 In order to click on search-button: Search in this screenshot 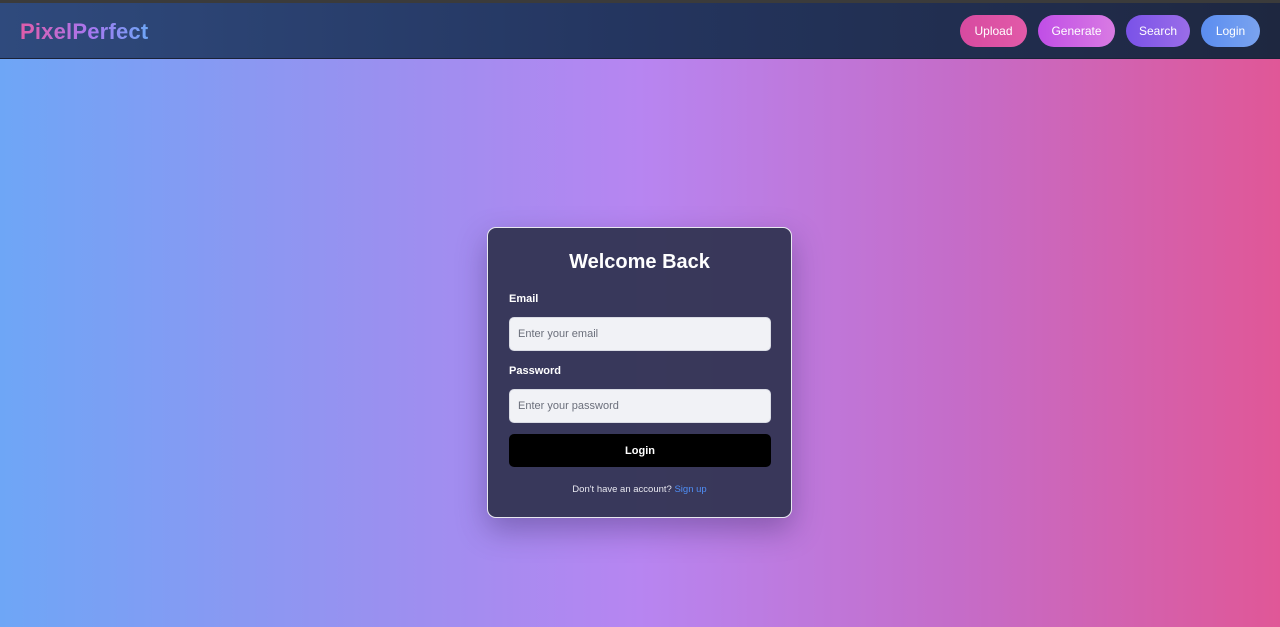, I will do `click(1158, 31)`.